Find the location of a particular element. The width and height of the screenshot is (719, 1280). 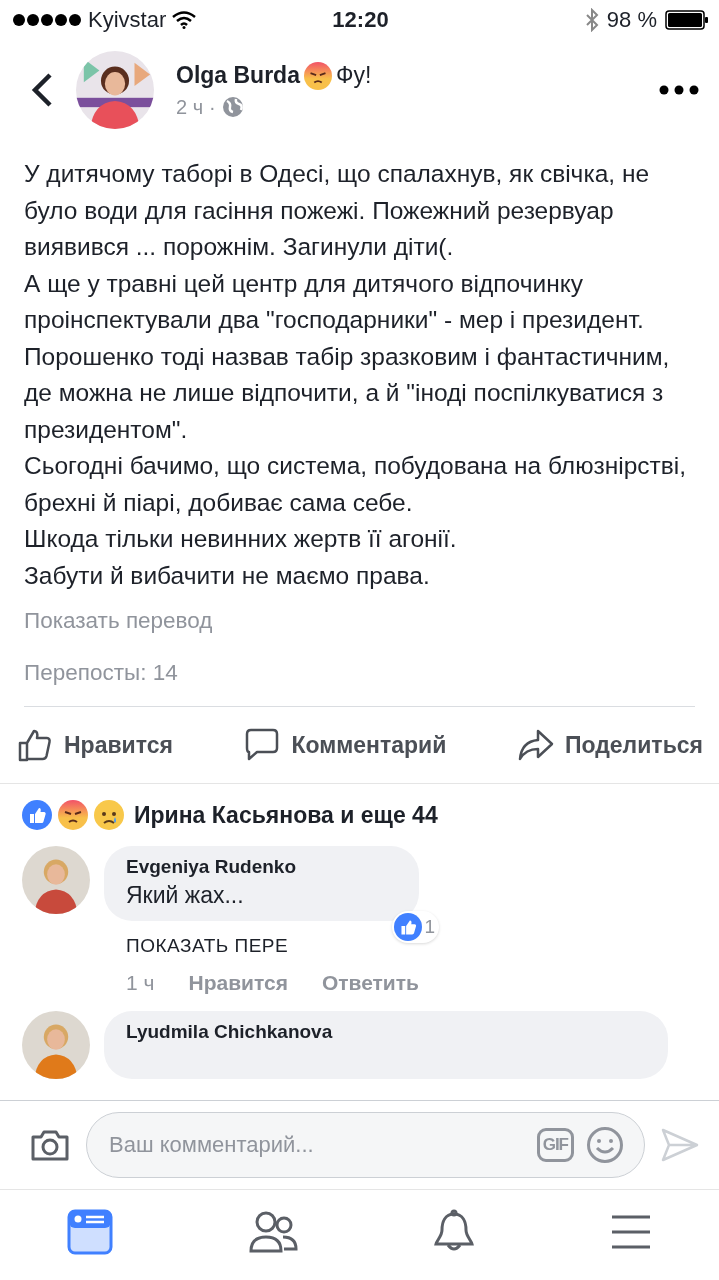

post-time: 2 ч is located at coordinates (190, 107).